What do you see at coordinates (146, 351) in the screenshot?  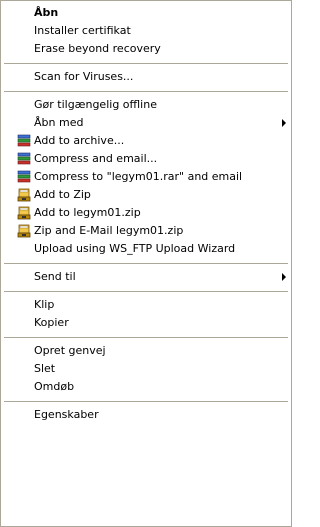 I see `menu-item-create-shortcut: Opret genvej` at bounding box center [146, 351].